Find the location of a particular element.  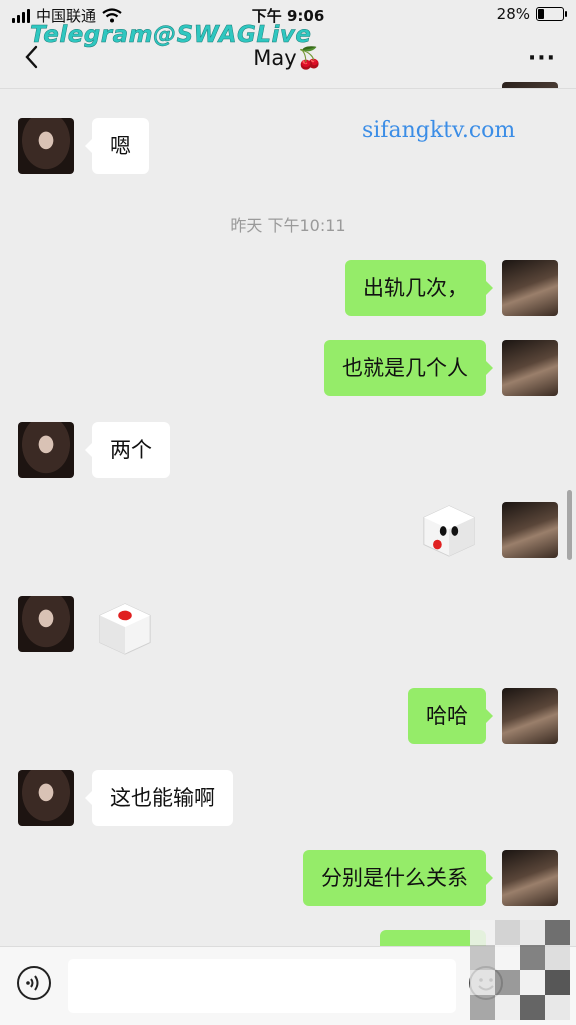

timestamp: 昨天 下午10:11 is located at coordinates (288, 225).